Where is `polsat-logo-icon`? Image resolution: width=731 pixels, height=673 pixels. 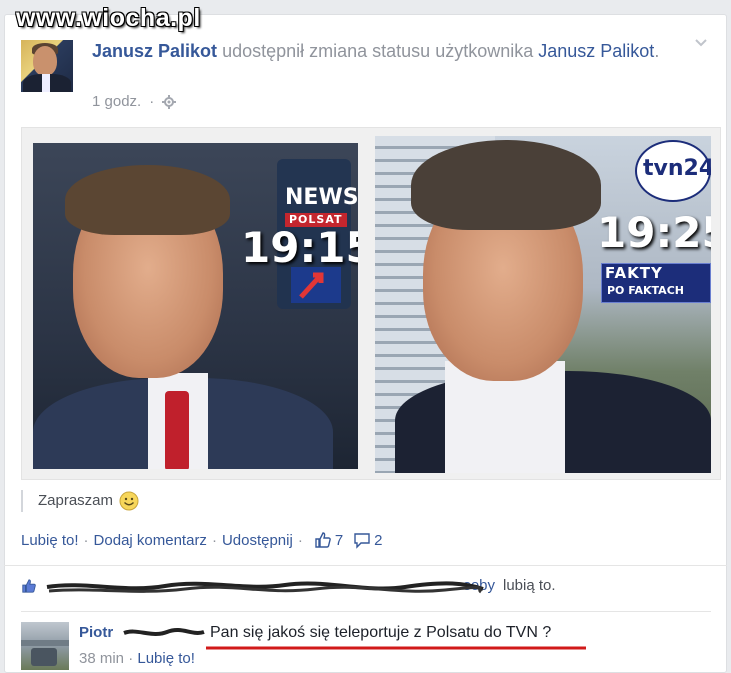 polsat-logo-icon is located at coordinates (316, 285).